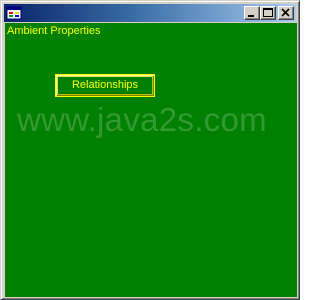  I want to click on close-icon, so click(285, 12).